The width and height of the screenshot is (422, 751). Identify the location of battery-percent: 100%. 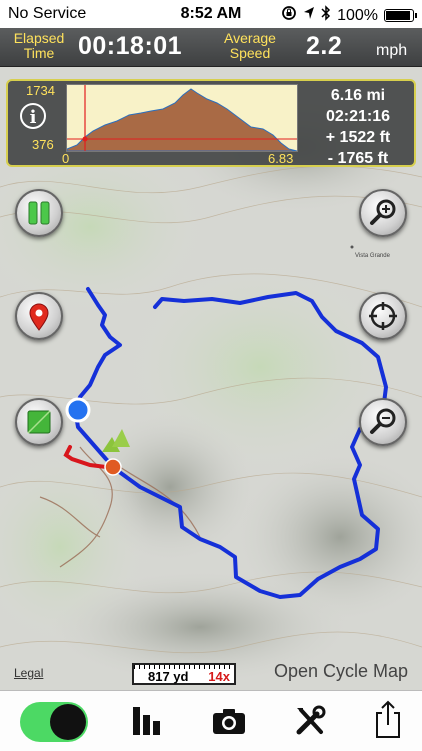
(357, 15).